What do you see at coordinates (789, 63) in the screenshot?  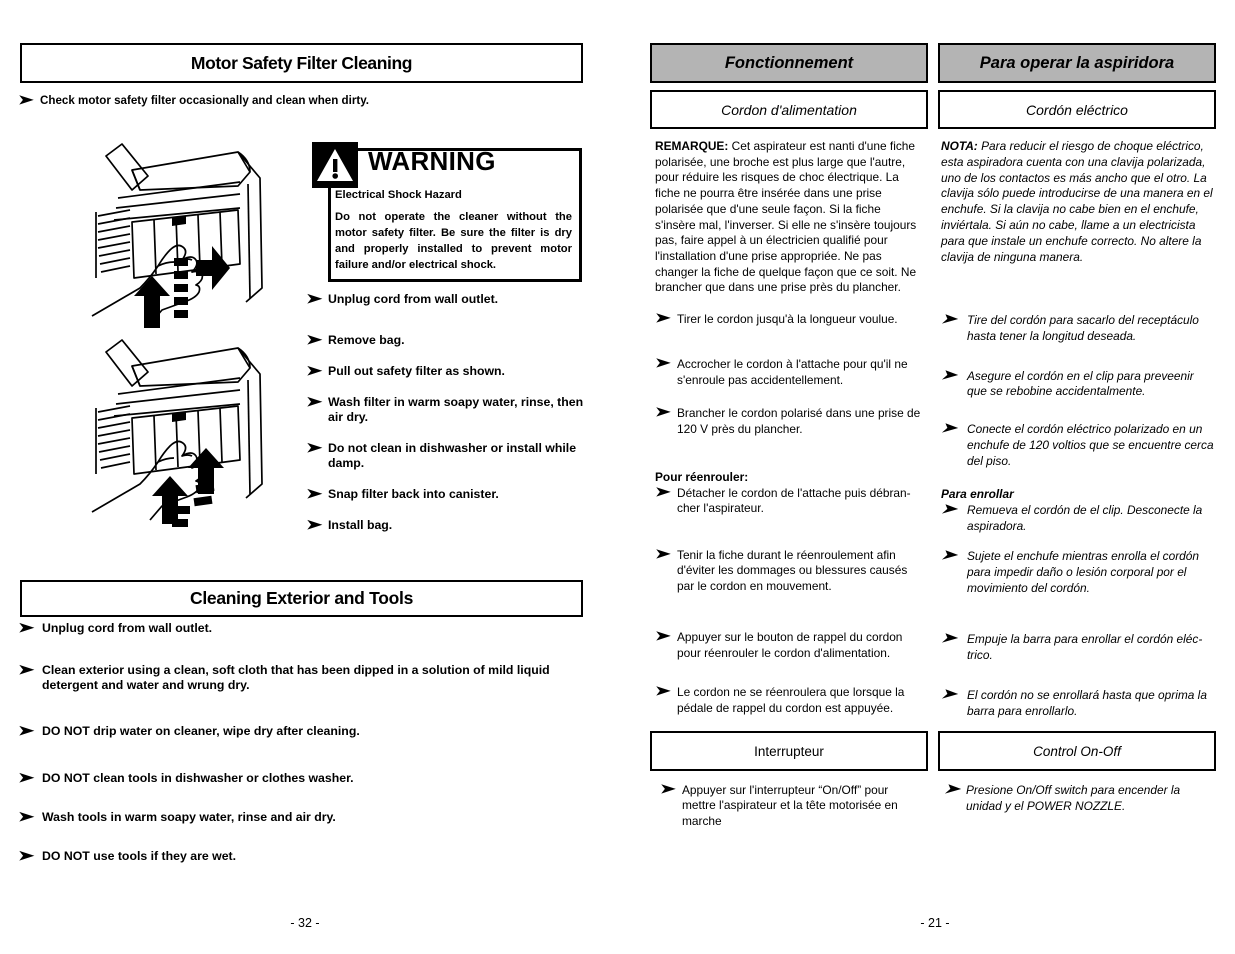 I see `french-section-header: Fonctionnement` at bounding box center [789, 63].